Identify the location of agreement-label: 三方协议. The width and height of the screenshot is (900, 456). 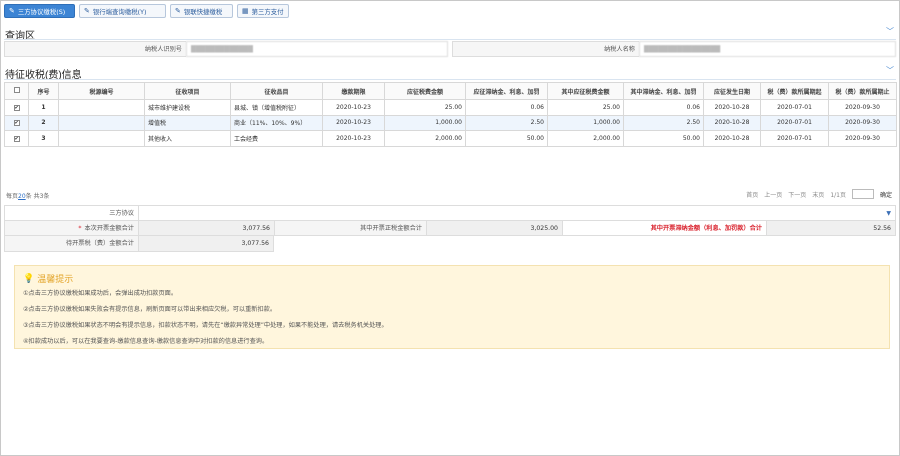
(71, 213).